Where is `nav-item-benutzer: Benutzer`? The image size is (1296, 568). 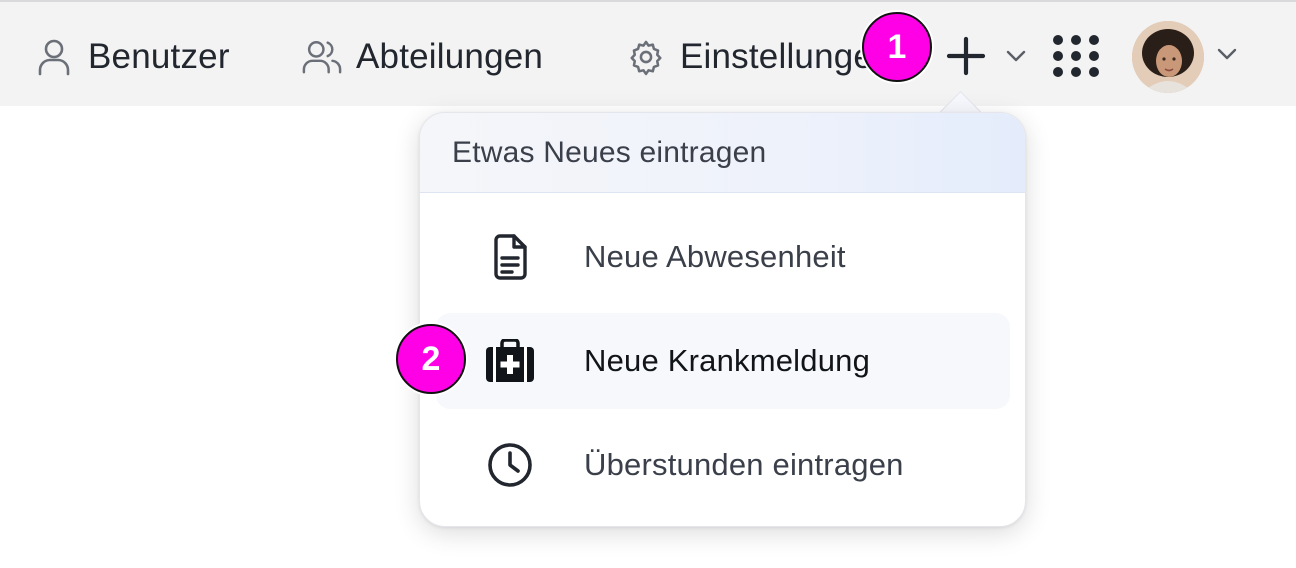 nav-item-benutzer: Benutzer is located at coordinates (132, 57).